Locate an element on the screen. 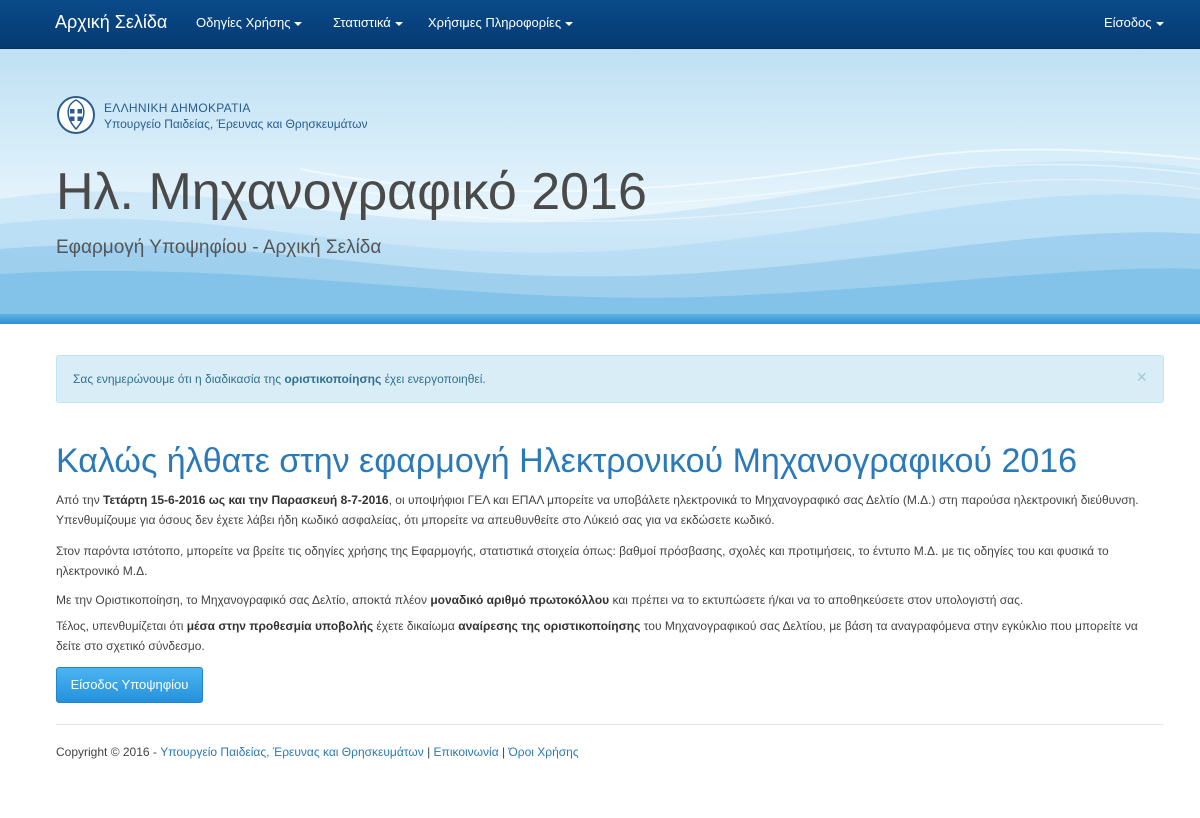 This screenshot has height=818, width=1200. p3-bold: μοναδικό αριθμό πρωτοκόλλου is located at coordinates (520, 600).